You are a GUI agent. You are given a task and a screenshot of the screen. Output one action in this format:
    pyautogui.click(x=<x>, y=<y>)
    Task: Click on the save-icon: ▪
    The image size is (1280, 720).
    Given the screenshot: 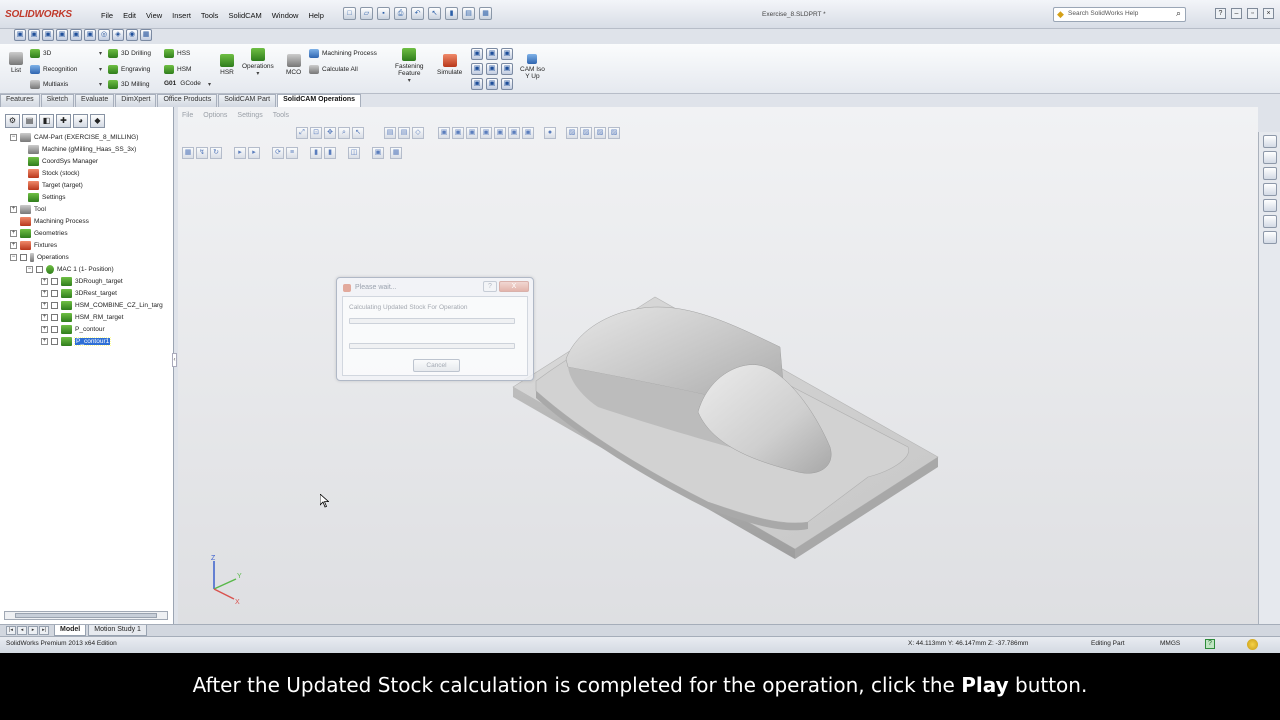 What is the action you would take?
    pyautogui.click(x=383, y=13)
    